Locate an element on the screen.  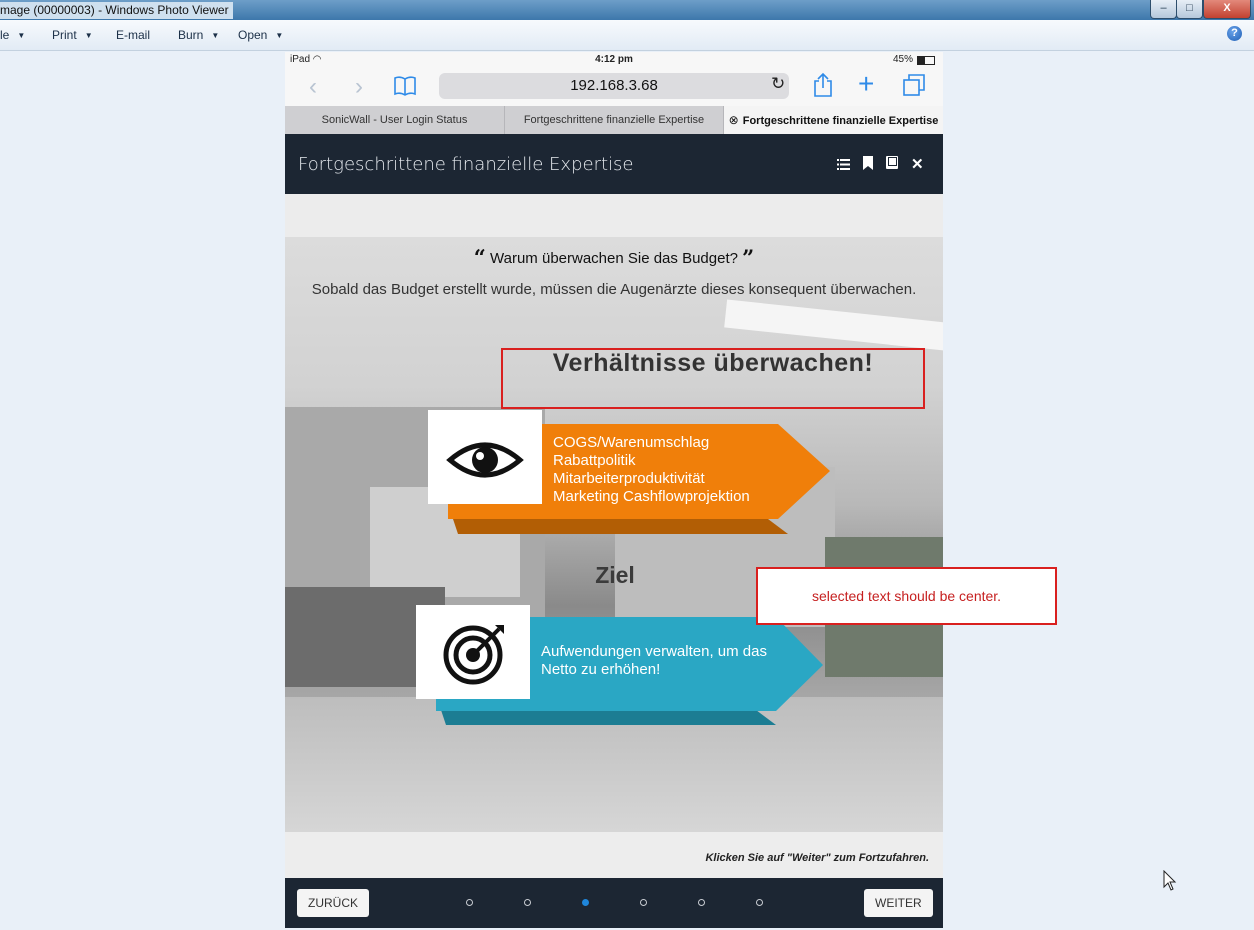
safari-toolbar: ‹ › 192.168.3.68 ↻ + is located at coordinates (614, 87).